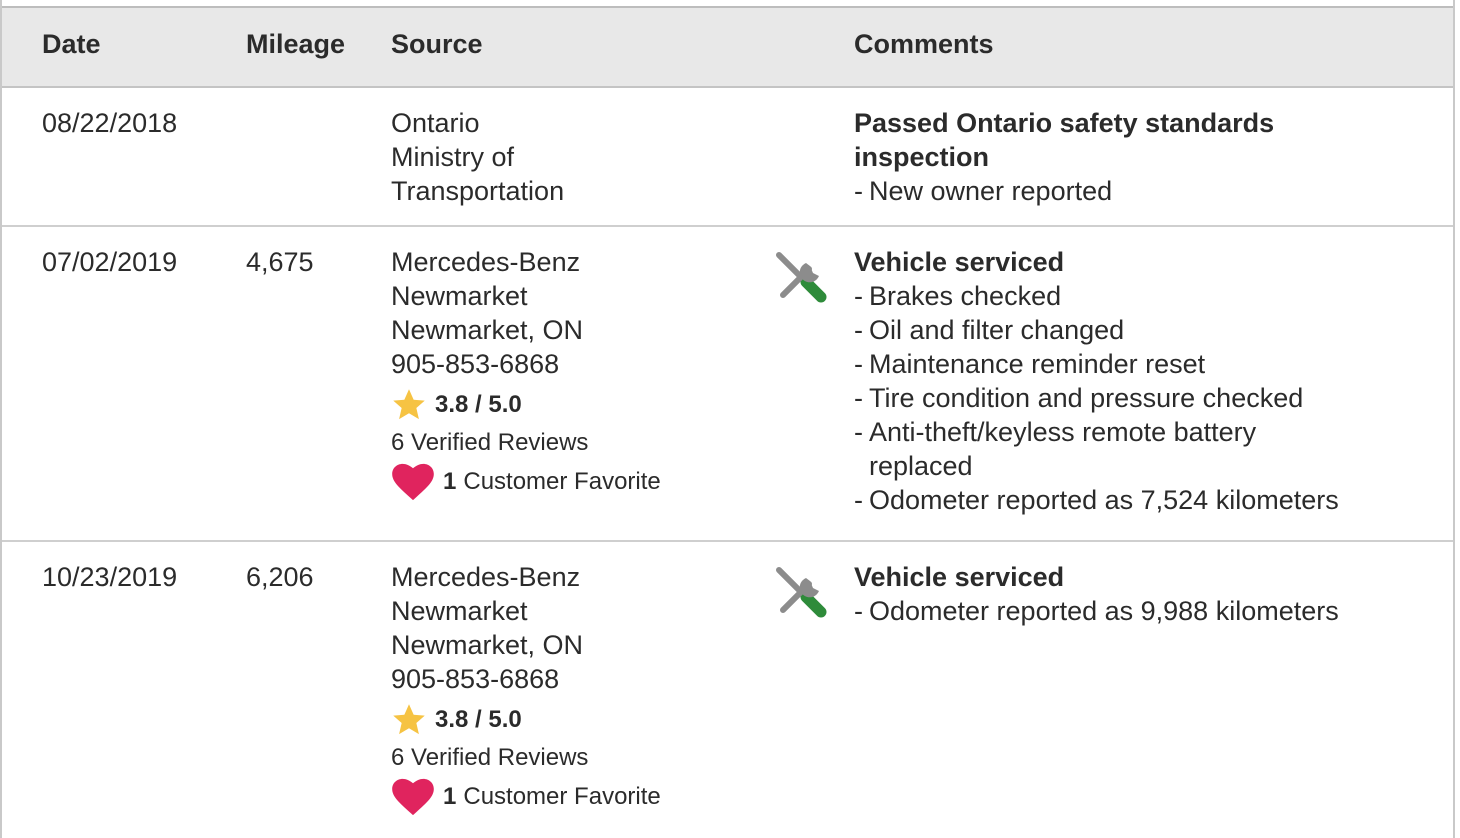  Describe the element at coordinates (922, 157) in the screenshot. I see `comment-title: inspection` at that location.